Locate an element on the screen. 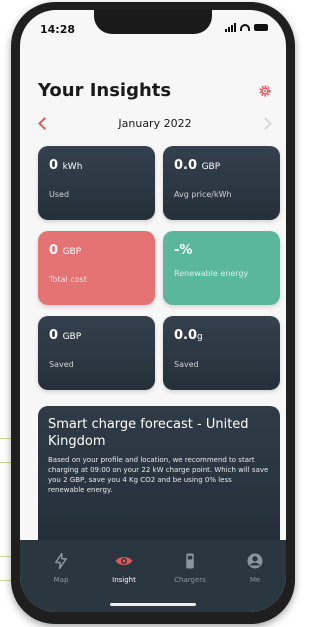  card-avg-price: 0.0 GBP Avg price/kWh is located at coordinates (221, 183).